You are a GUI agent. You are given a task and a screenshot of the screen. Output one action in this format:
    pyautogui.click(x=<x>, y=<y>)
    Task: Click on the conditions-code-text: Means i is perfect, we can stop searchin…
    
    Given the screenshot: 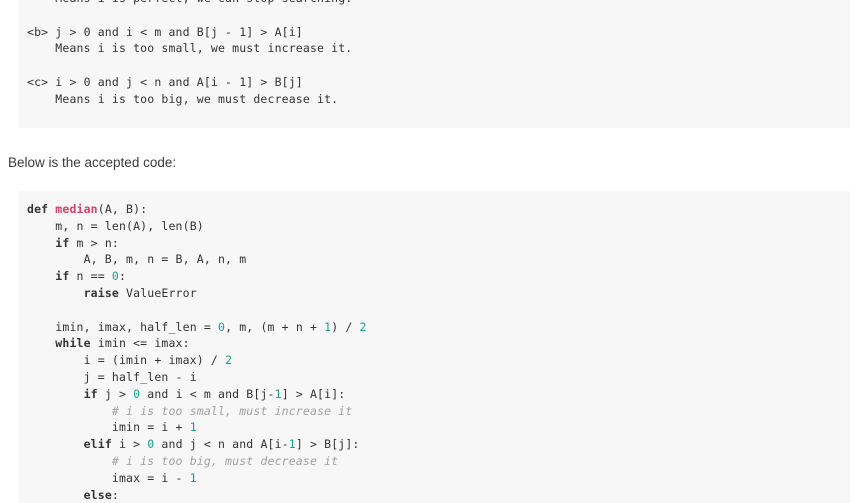 What is the action you would take?
    pyautogui.click(x=190, y=53)
    